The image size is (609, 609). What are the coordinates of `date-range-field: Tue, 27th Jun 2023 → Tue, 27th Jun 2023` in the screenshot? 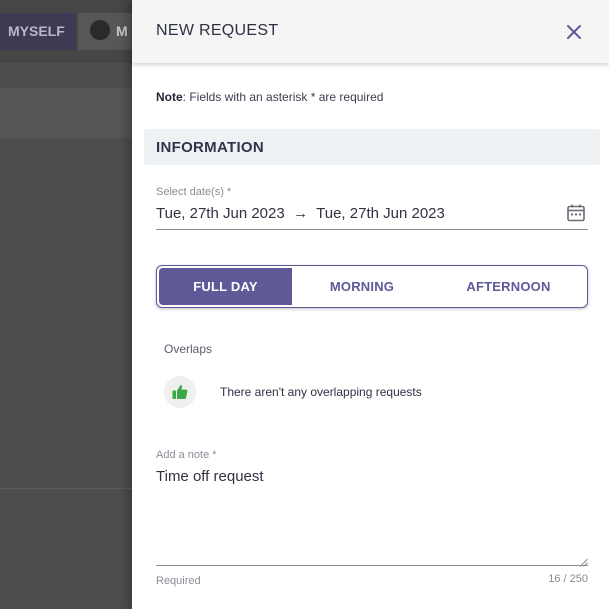 It's located at (300, 213).